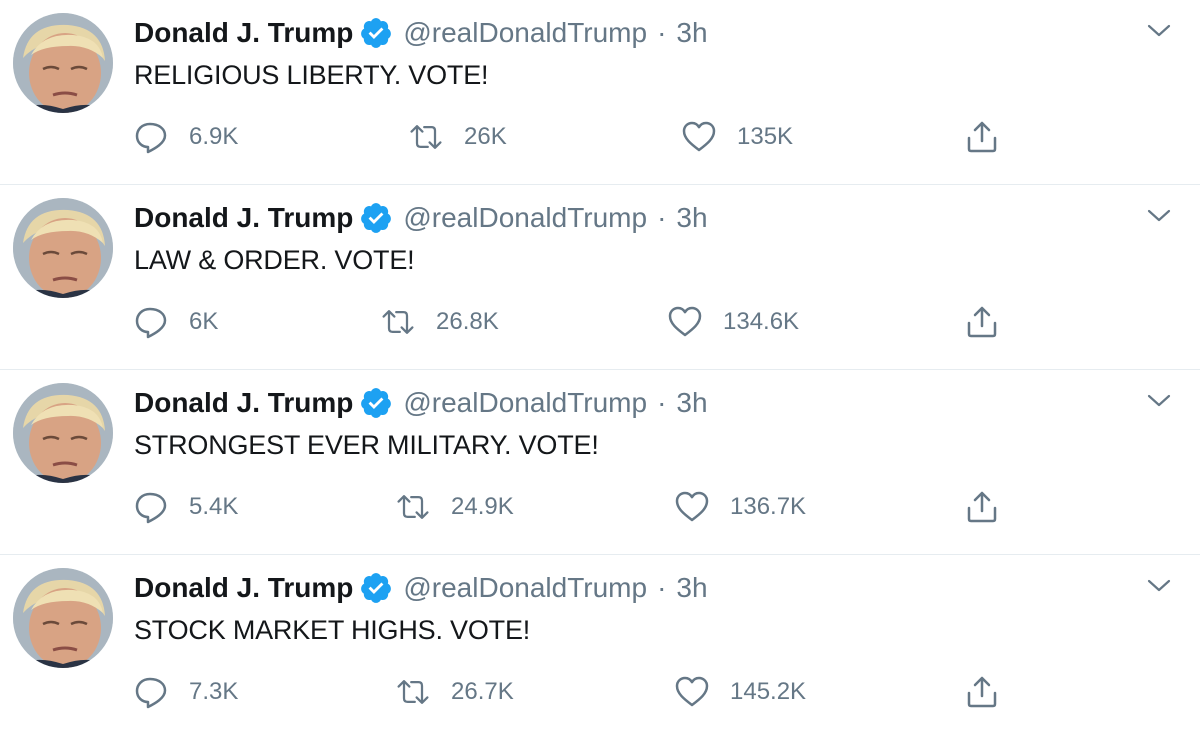  I want to click on retweet-button: 24.9K, so click(454, 507).